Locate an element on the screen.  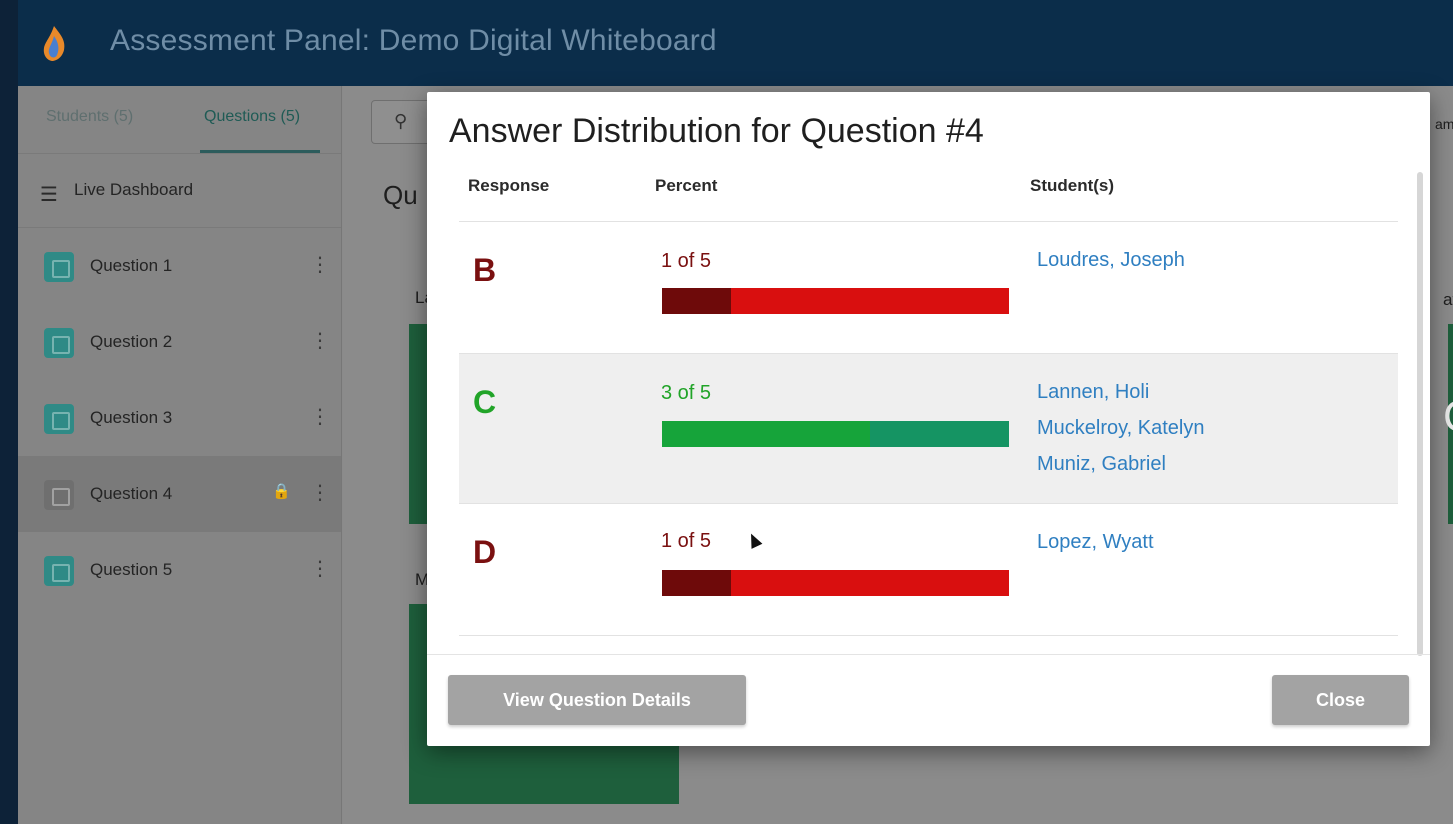
tab-students: Students (5) is located at coordinates (89, 117).